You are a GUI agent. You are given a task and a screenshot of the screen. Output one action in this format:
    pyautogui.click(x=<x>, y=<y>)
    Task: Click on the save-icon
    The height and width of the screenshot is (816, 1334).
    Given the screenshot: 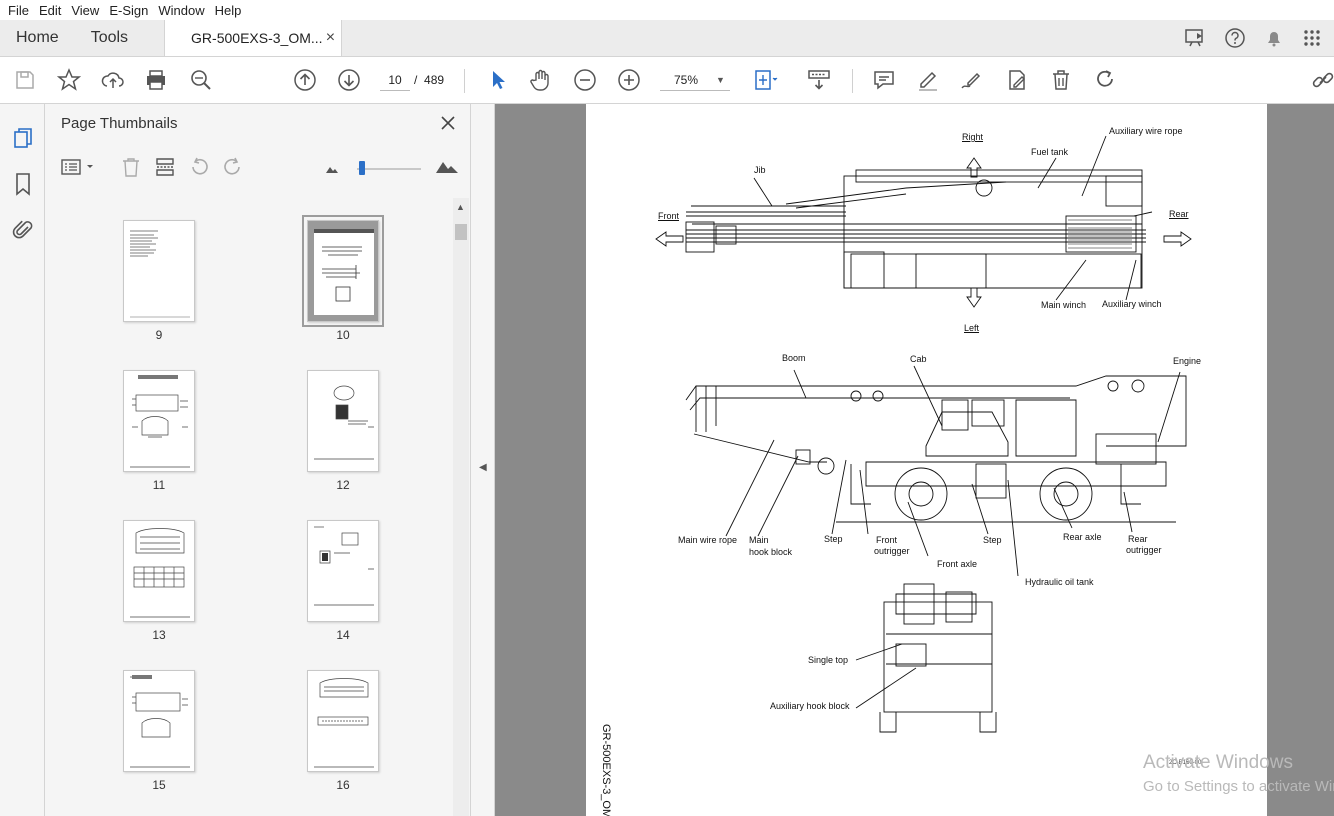 What is the action you would take?
    pyautogui.click(x=25, y=80)
    